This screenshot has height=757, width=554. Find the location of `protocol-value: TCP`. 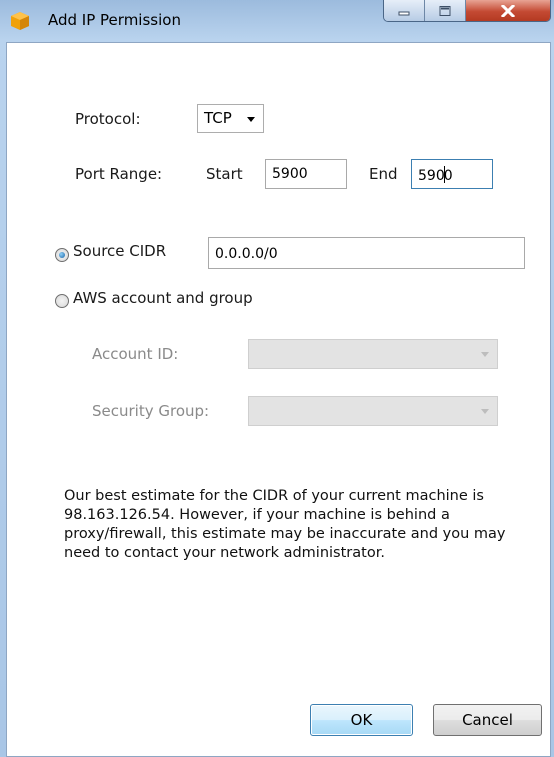

protocol-value: TCP is located at coordinates (218, 118).